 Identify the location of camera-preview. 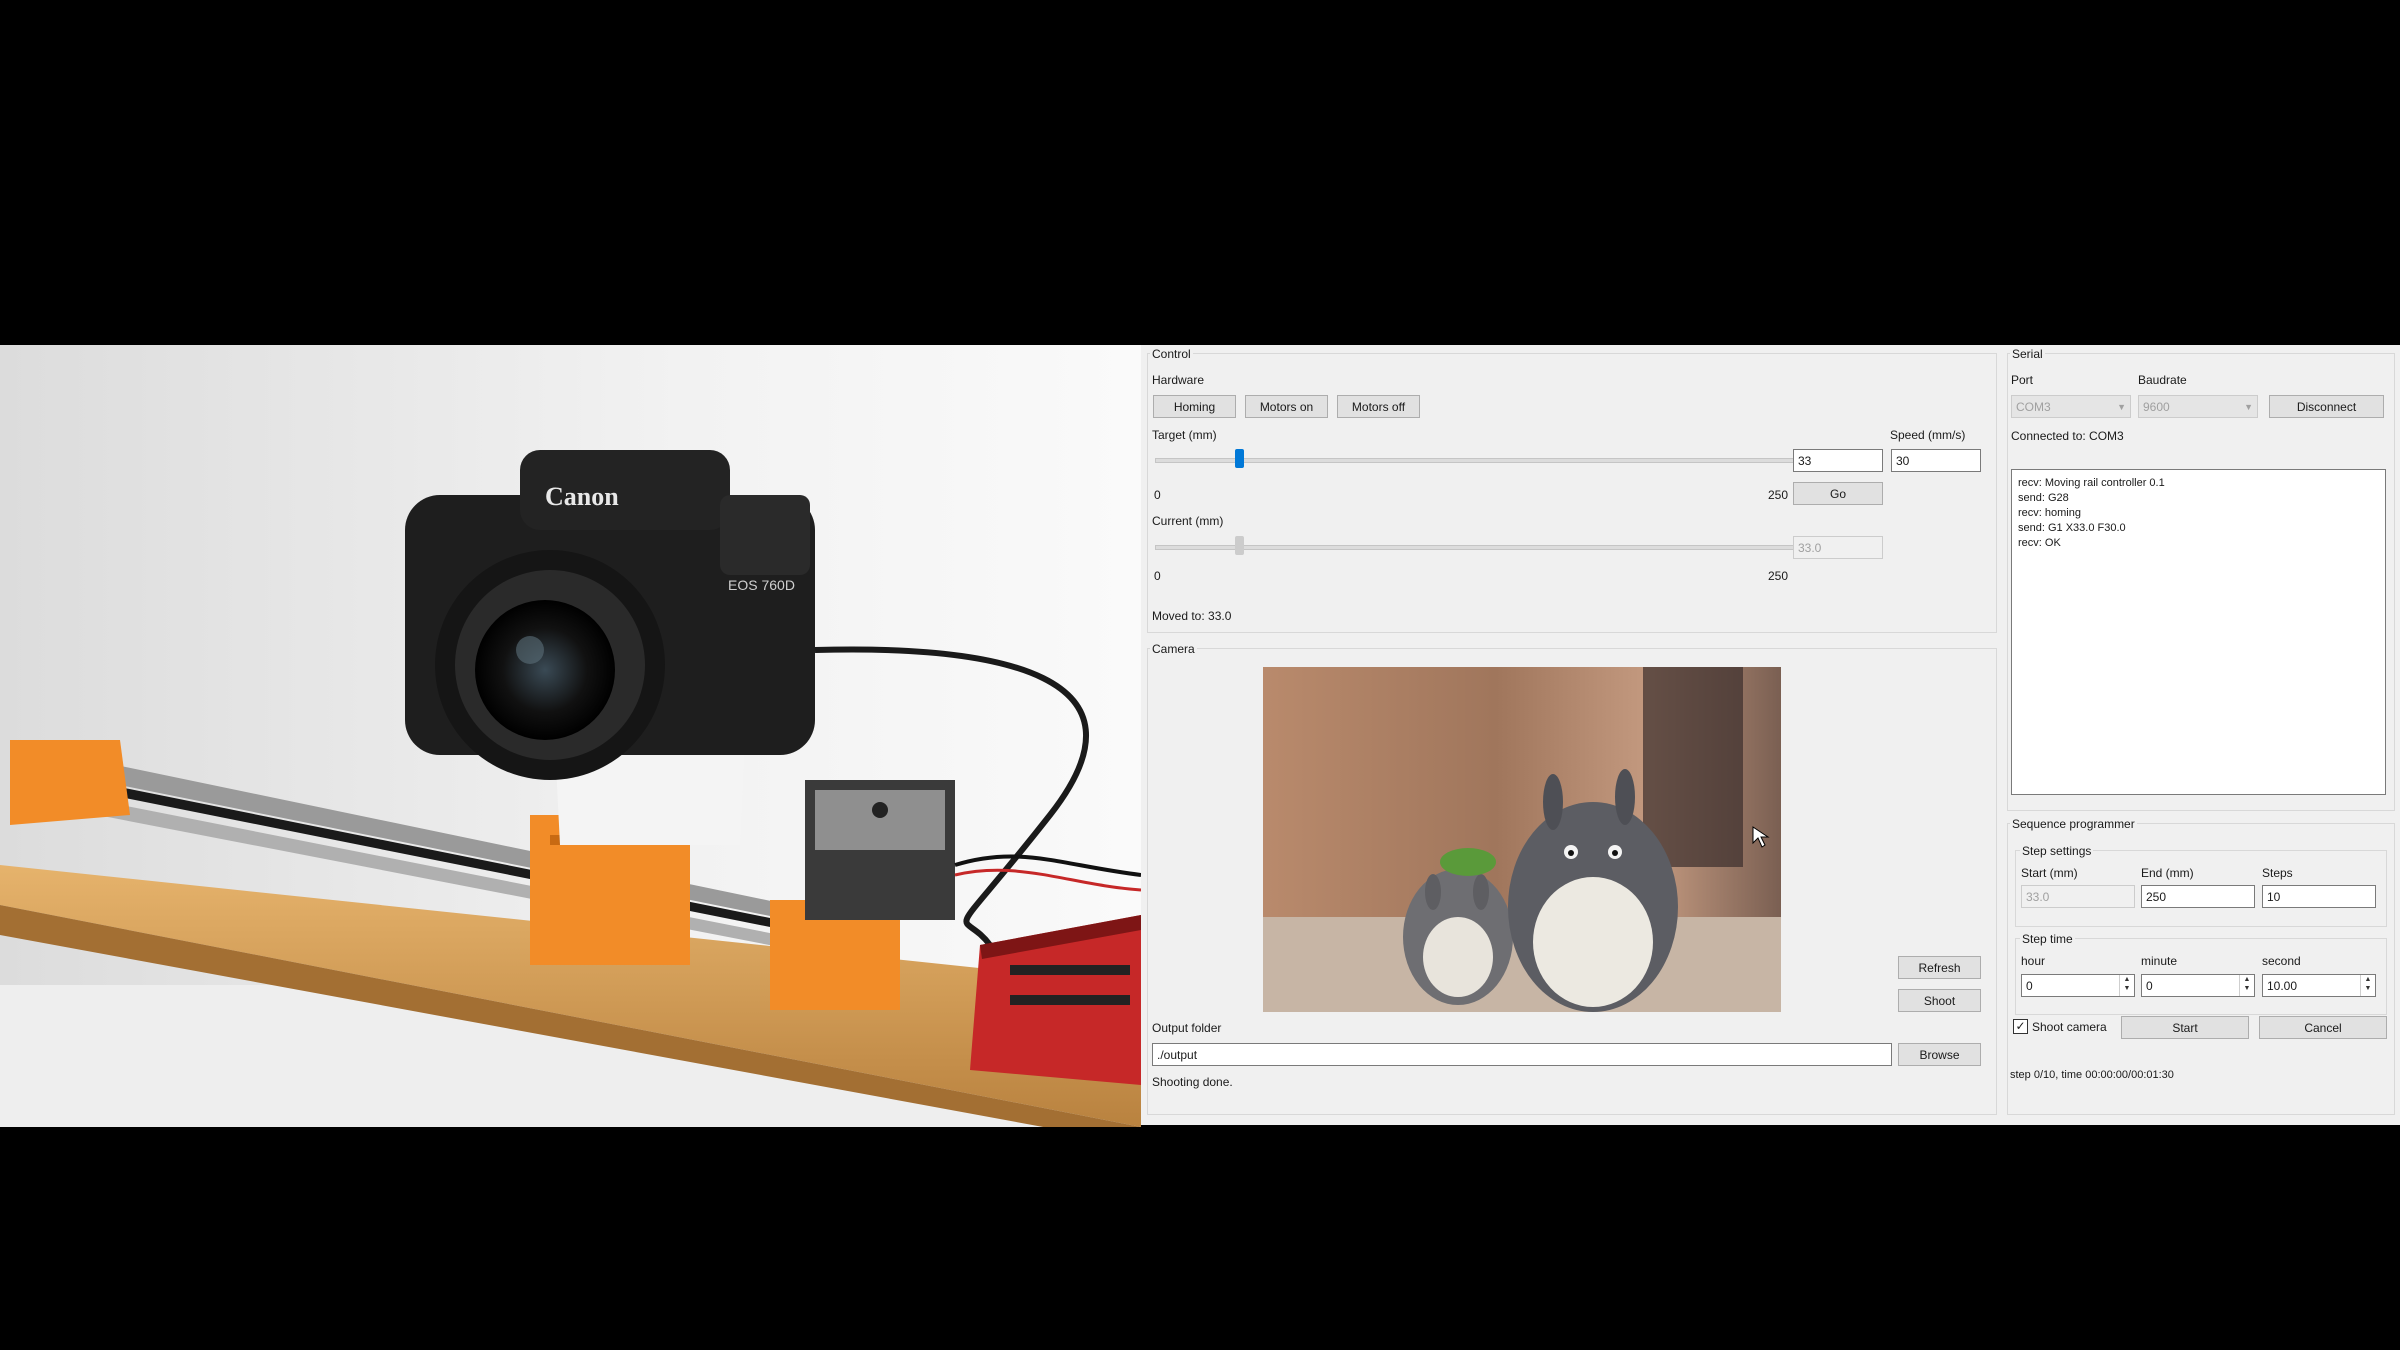
(1522, 839).